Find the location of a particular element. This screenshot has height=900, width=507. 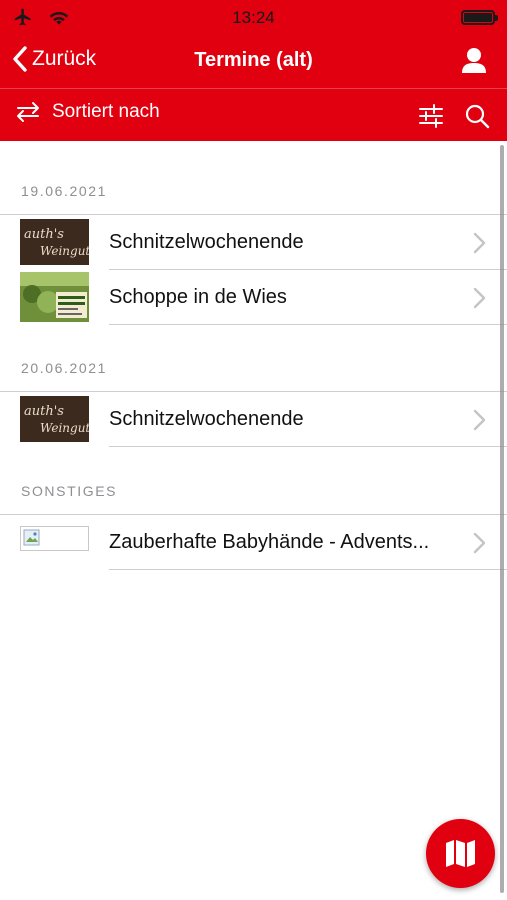

section-header-date: 20.06.2021 is located at coordinates (64, 368).